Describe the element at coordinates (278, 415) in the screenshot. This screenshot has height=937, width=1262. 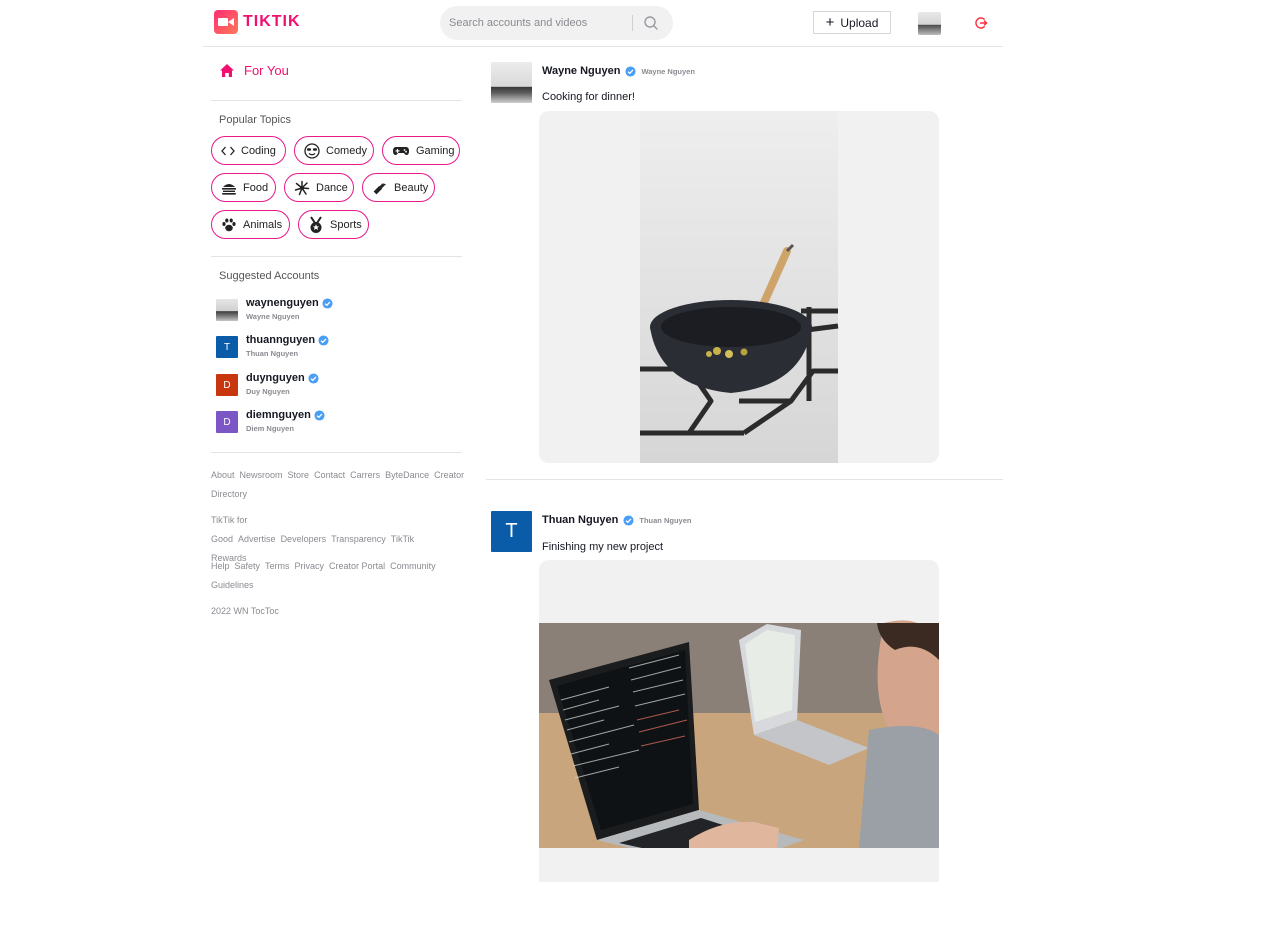
I see `username-text: diemnguyen` at that location.